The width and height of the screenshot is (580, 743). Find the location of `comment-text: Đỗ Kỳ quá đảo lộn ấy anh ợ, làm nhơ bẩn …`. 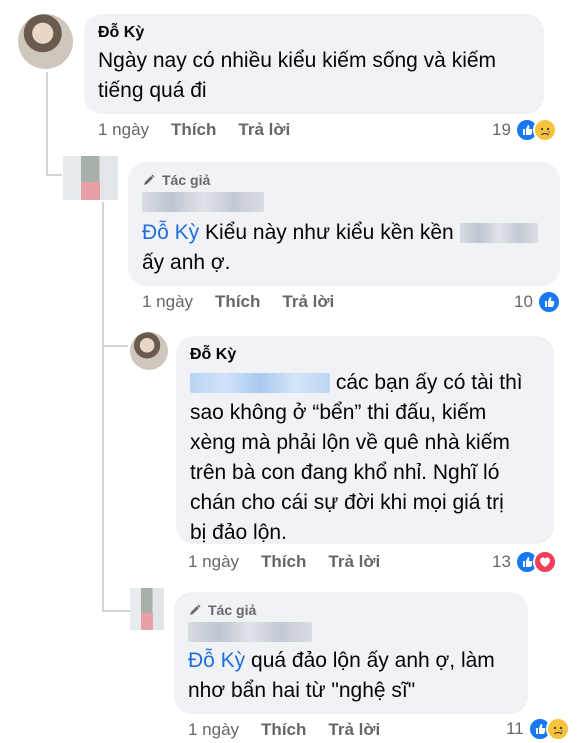

comment-text: Đỗ Kỳ quá đảo lộn ấy anh ợ, làm nhơ bẩn … is located at coordinates (341, 675).